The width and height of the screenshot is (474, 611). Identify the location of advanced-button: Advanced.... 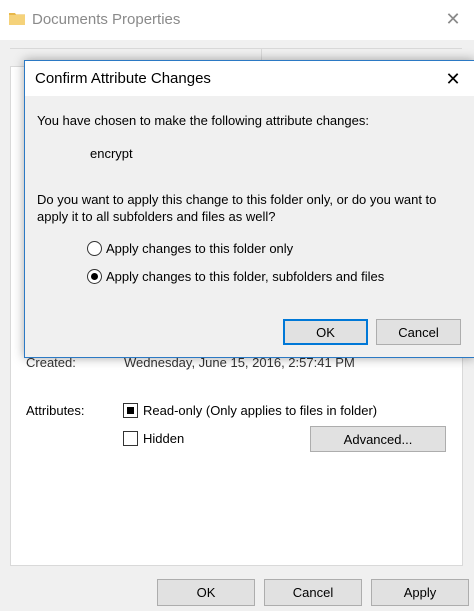
(378, 439).